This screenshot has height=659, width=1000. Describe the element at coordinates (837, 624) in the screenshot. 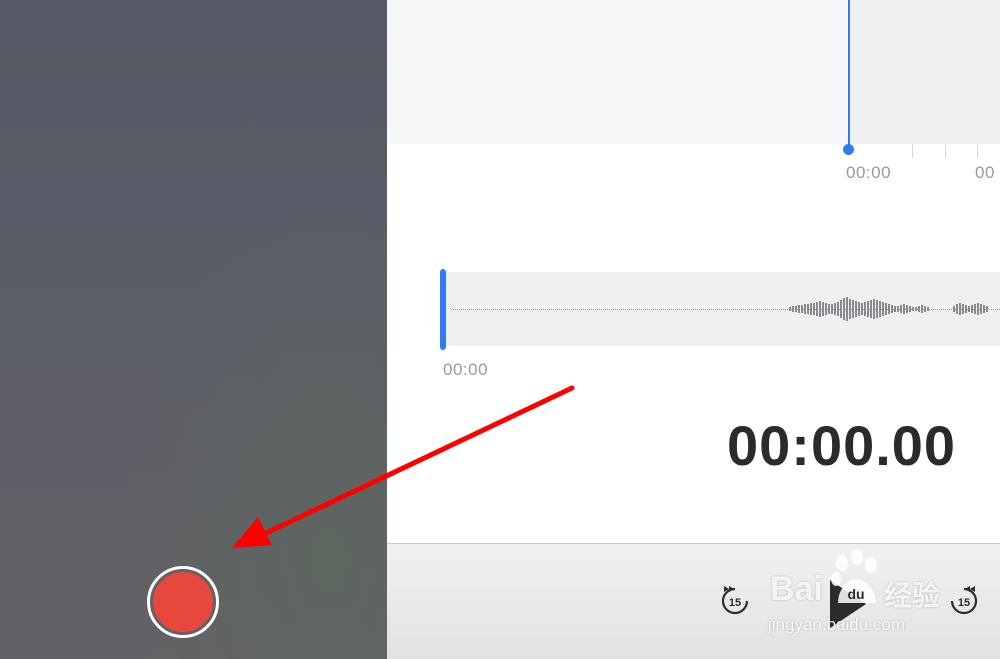

I see `watermark-url: jingyan.baidu.com` at that location.